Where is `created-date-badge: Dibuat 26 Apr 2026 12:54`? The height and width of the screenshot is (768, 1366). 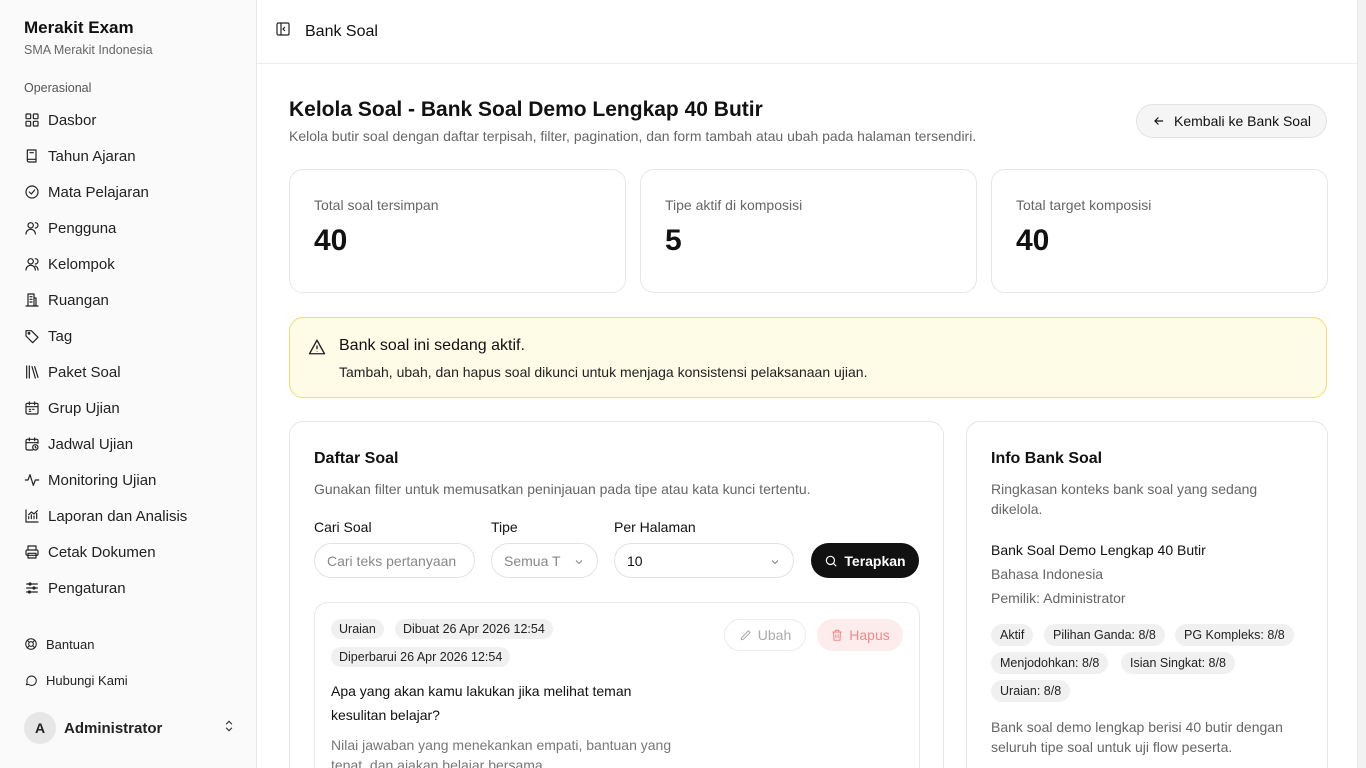 created-date-badge: Dibuat 26 Apr 2026 12:54 is located at coordinates (474, 629).